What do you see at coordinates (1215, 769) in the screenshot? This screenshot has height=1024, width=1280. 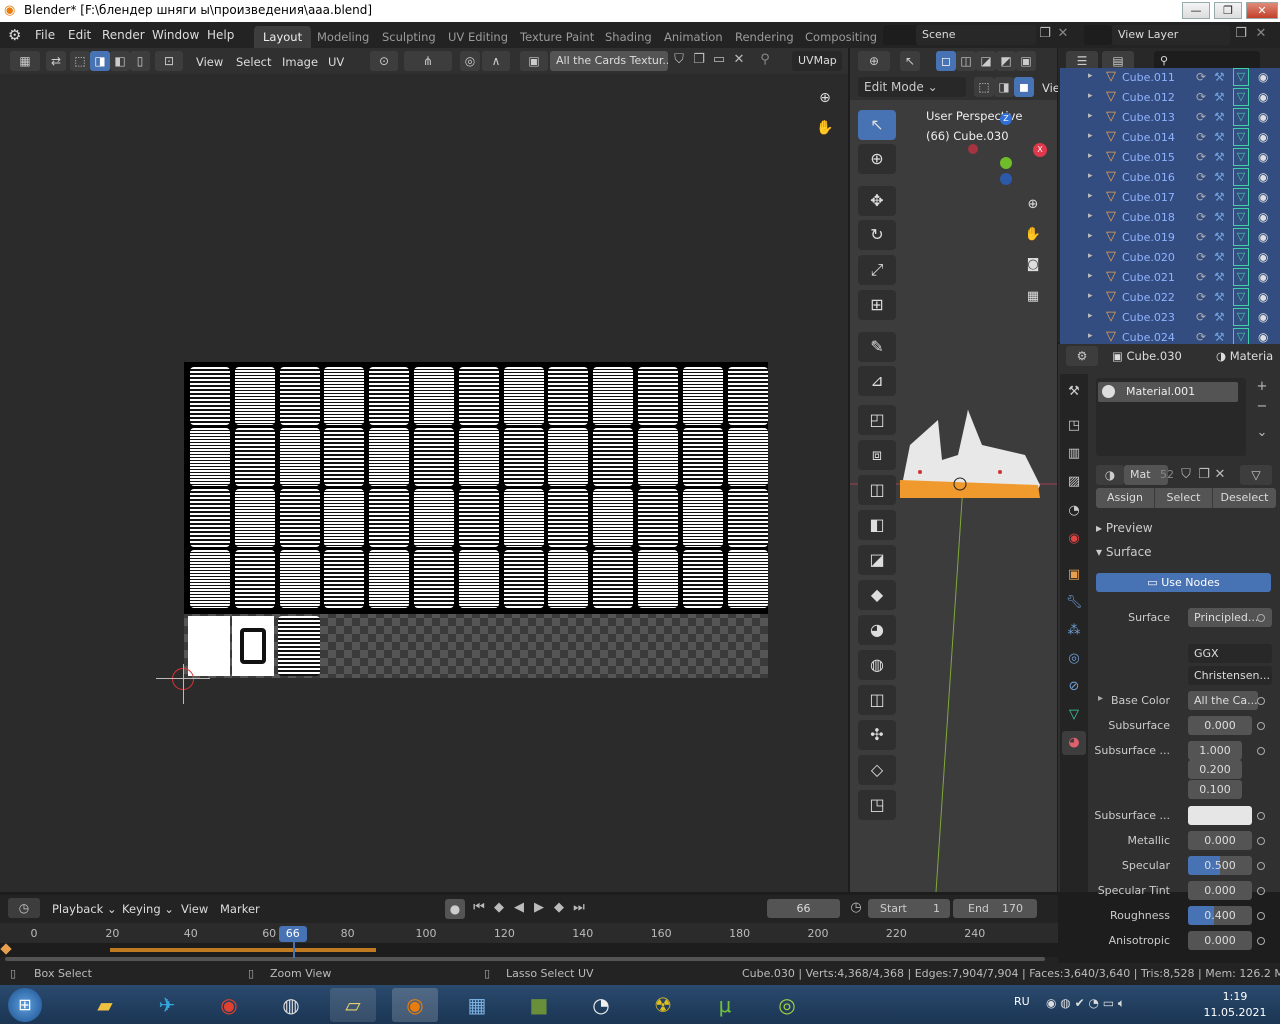 I see `subsurface-radius-y: 0.200` at bounding box center [1215, 769].